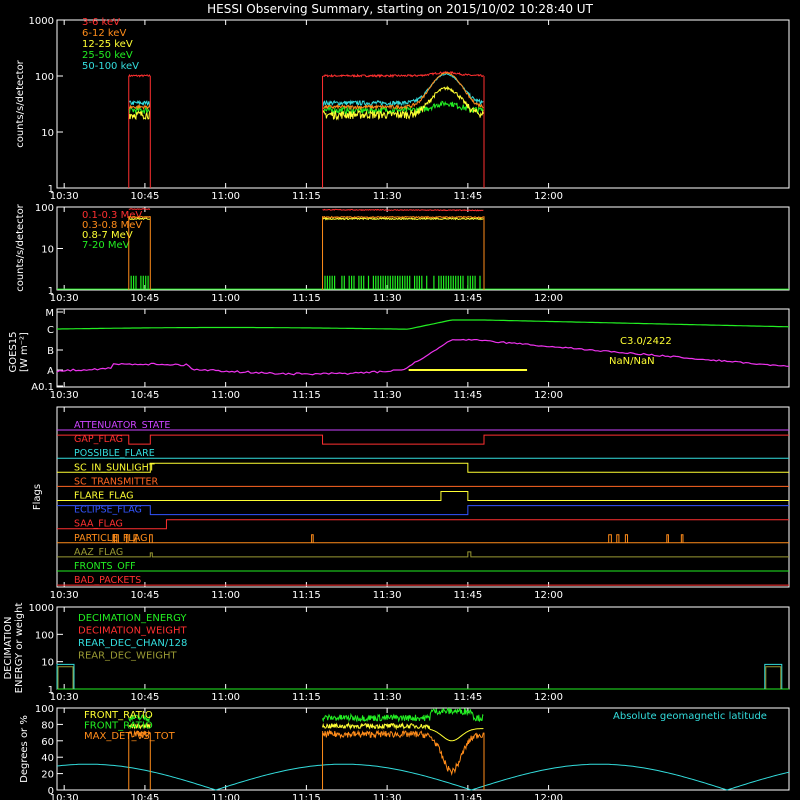  Describe the element at coordinates (118, 715) in the screenshot. I see `legend-entry: FRONT_RATIO` at that location.